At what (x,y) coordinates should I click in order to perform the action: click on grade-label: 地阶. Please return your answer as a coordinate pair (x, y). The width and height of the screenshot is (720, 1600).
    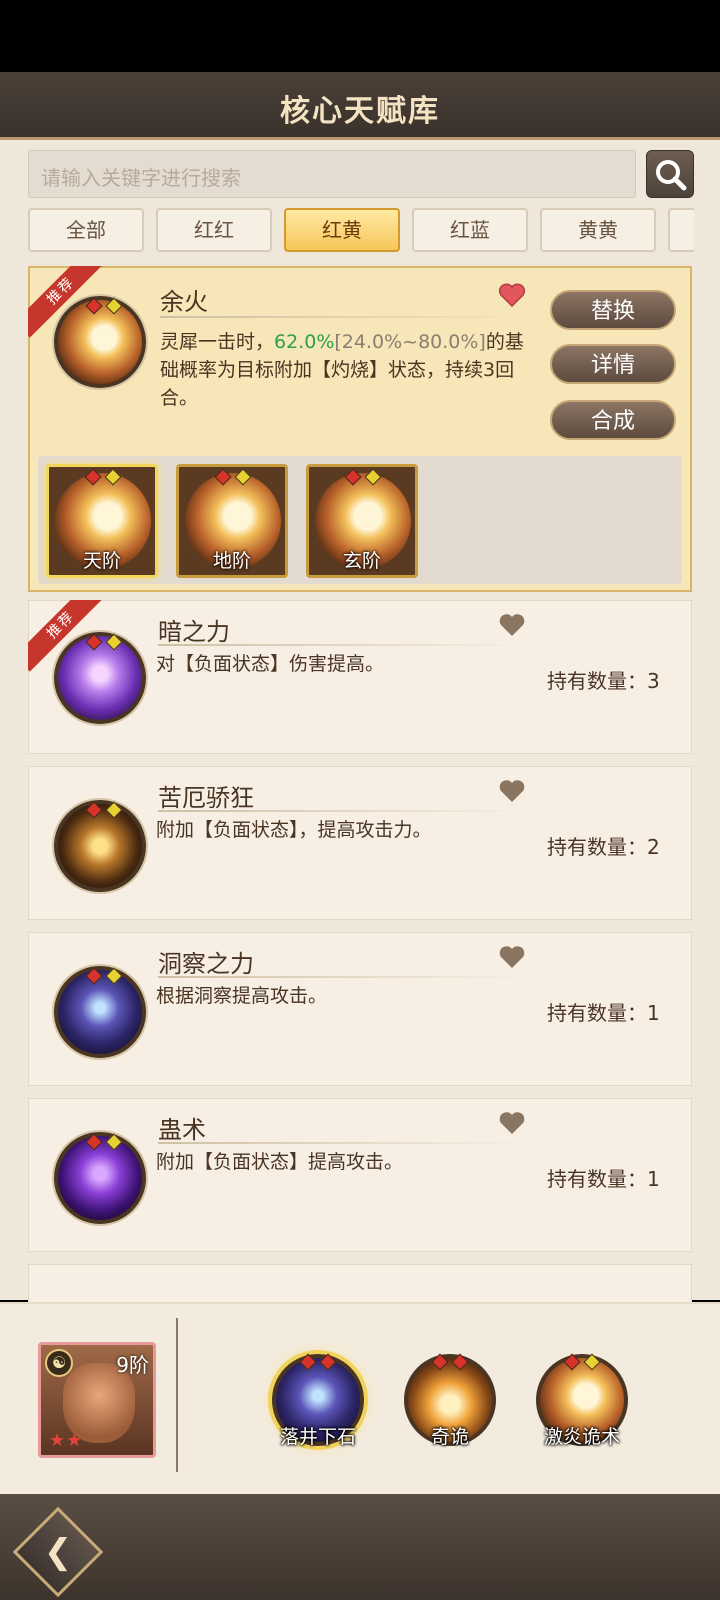
    Looking at the image, I should click on (231, 561).